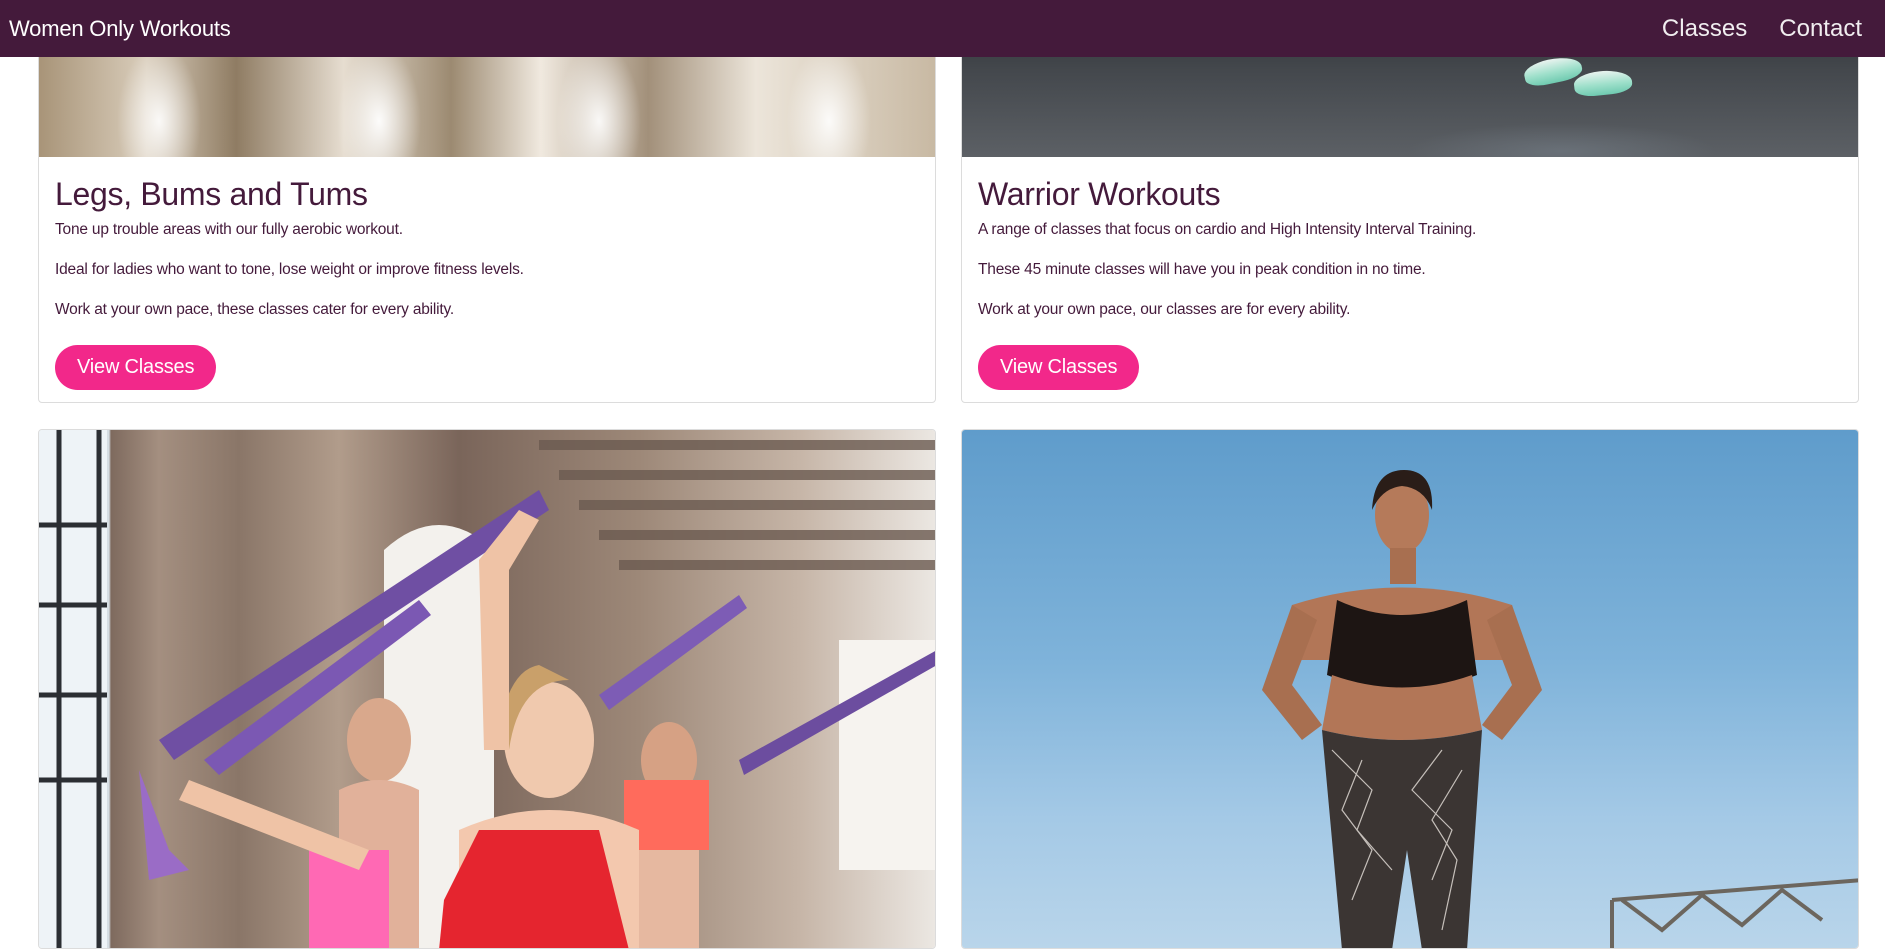 This screenshot has height=949, width=1885. I want to click on shoe-icon, so click(1603, 83).